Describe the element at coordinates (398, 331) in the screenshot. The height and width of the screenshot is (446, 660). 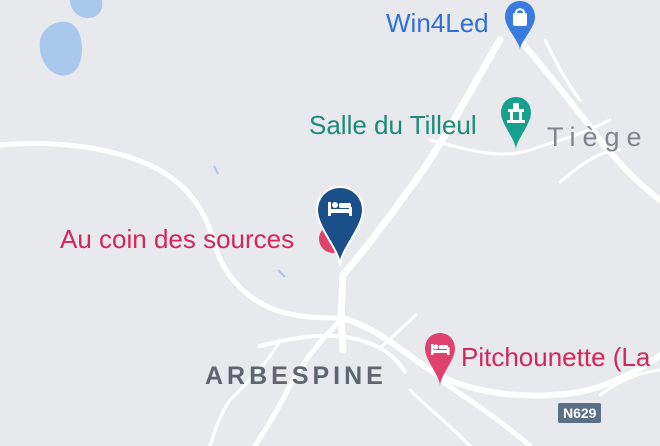
I see `road-branch-ne` at that location.